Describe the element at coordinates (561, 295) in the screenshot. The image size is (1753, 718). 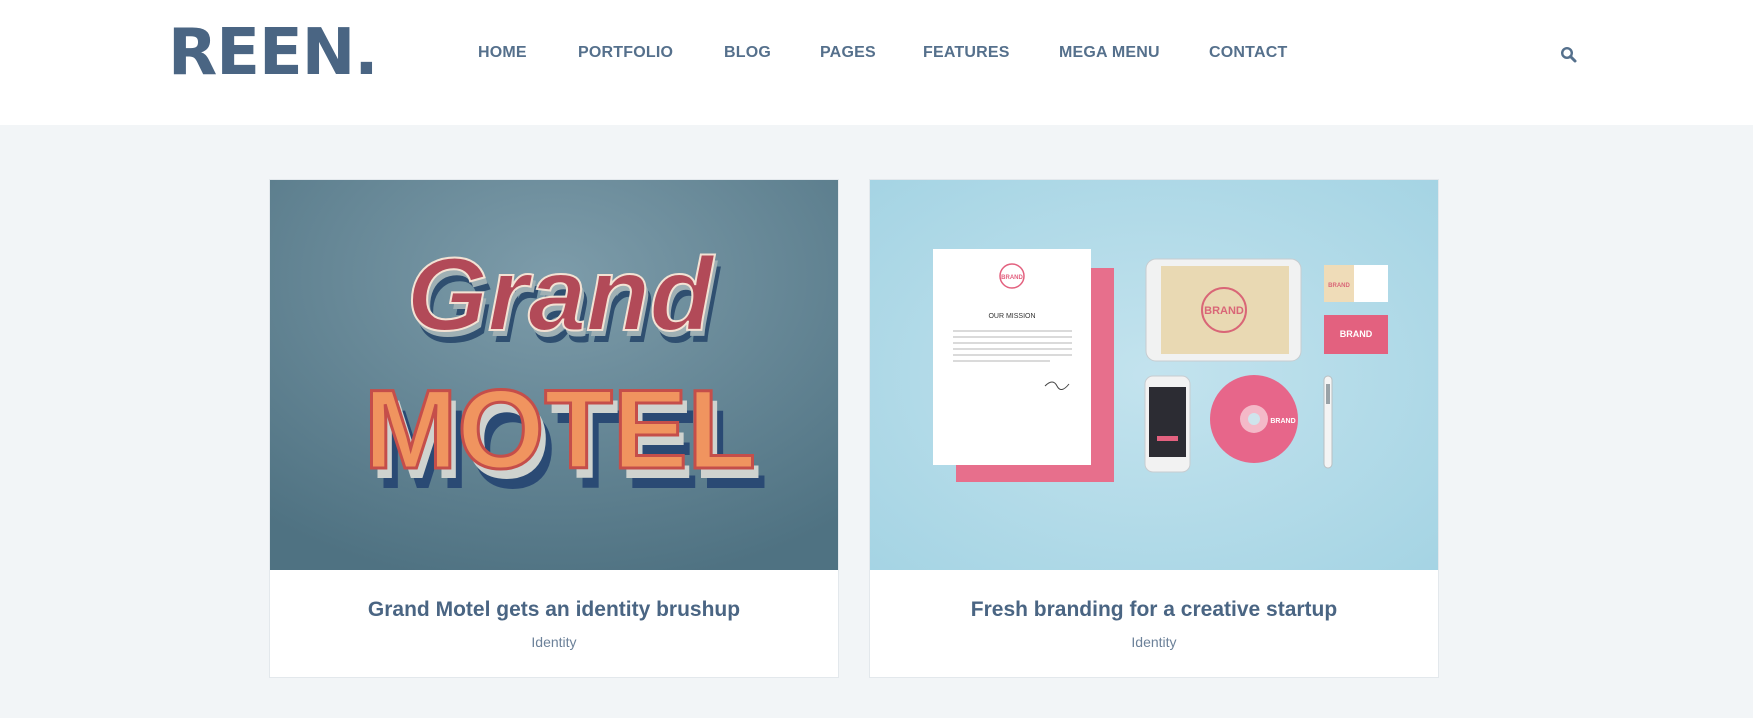
I see `grand-text: Grand` at that location.